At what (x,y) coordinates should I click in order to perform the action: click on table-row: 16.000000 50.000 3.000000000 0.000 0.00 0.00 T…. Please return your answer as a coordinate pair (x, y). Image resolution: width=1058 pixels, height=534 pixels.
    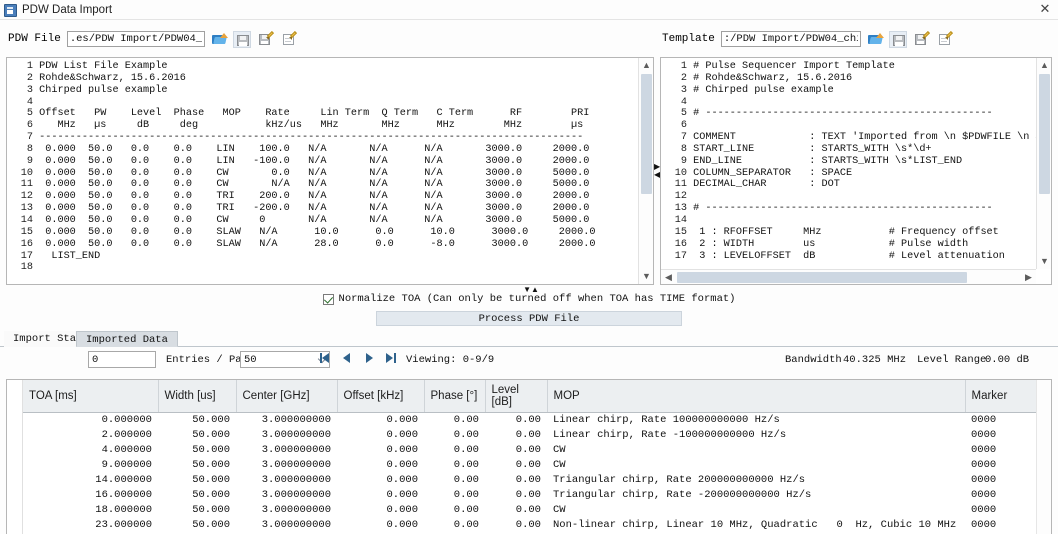
    Looking at the image, I should click on (537, 495).